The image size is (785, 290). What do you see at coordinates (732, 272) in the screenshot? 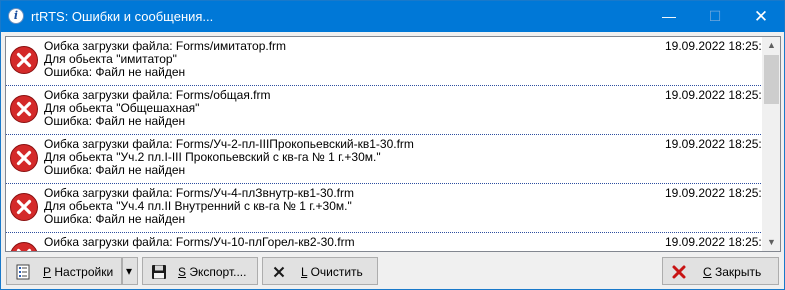
I see `close-label: С Закрыть` at bounding box center [732, 272].